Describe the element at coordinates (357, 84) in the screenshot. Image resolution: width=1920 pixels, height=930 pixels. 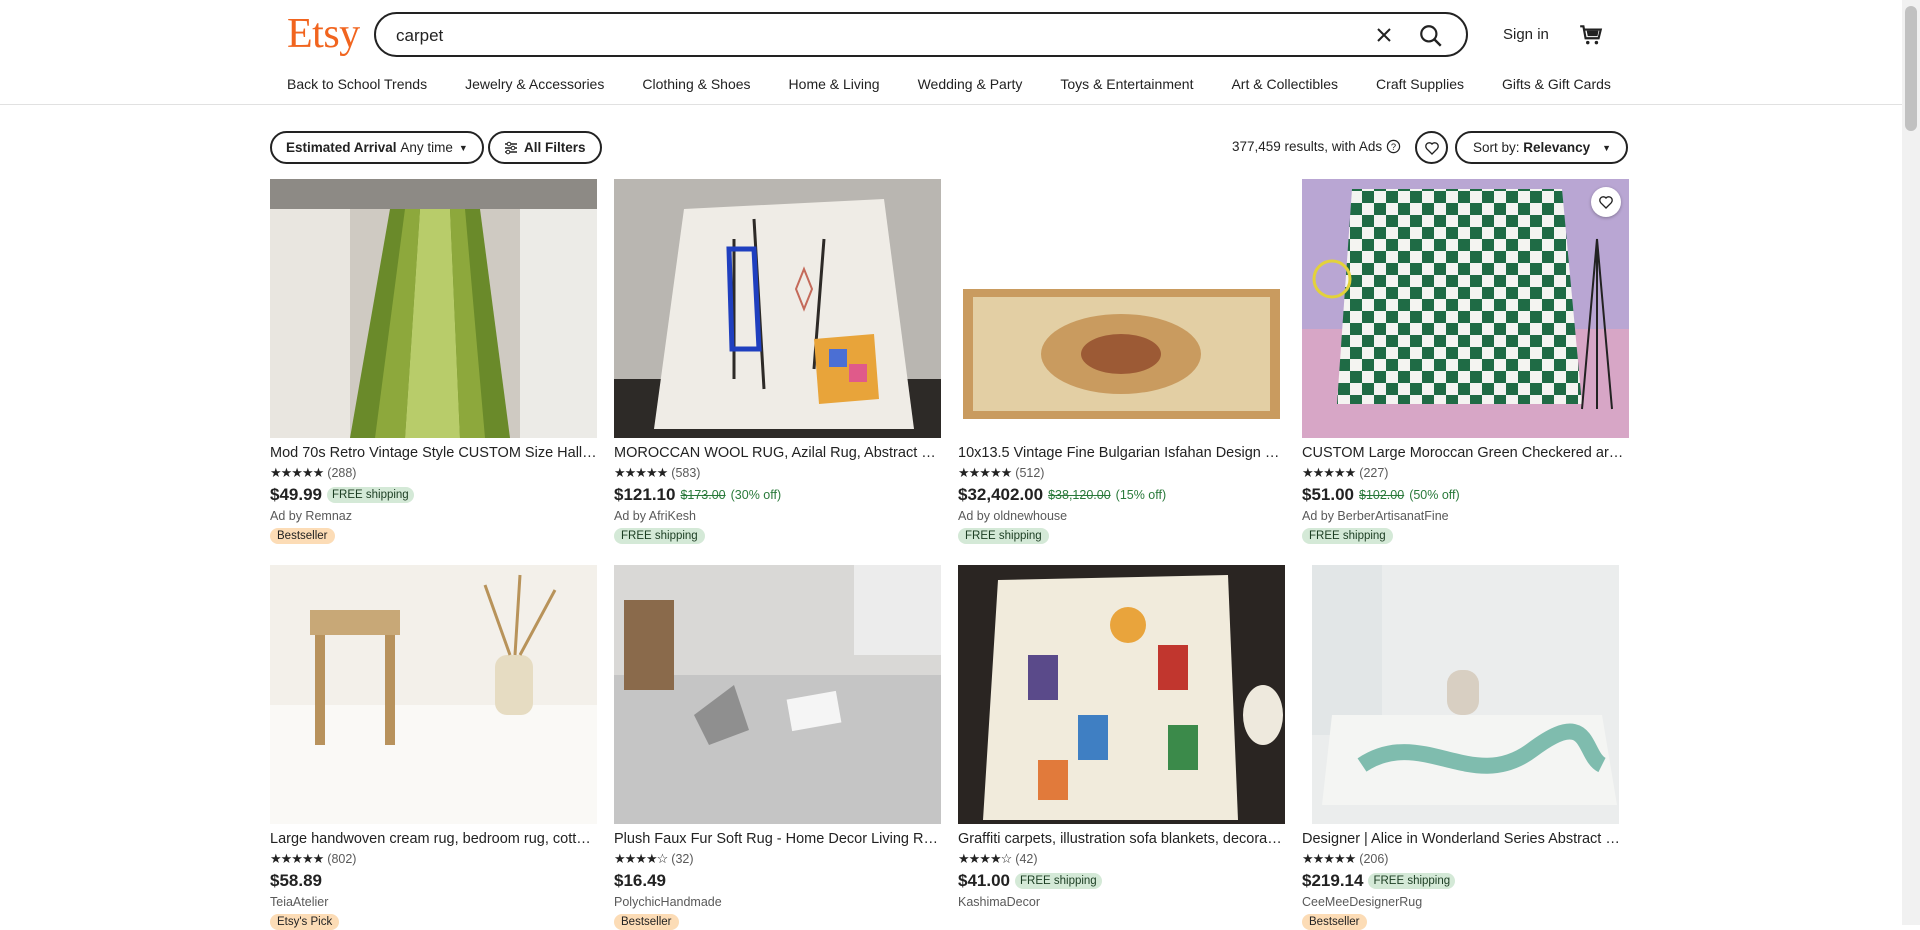
I see `nav-back-to-school: Back to School Trends` at that location.